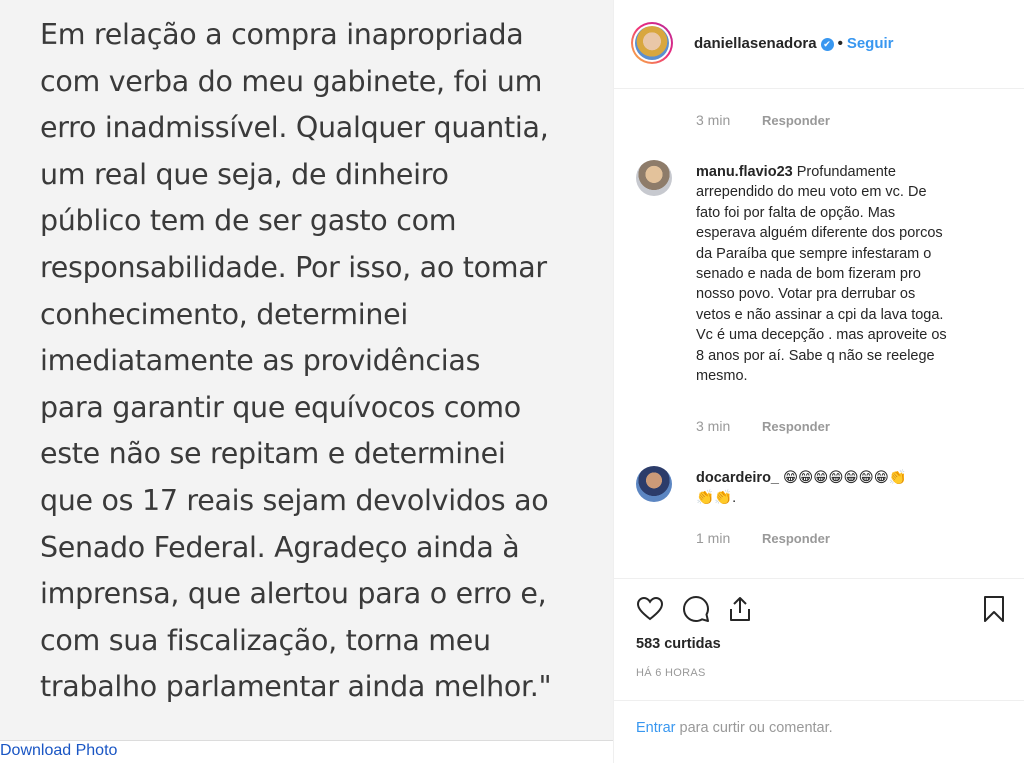 This screenshot has height=763, width=1024. I want to click on post-actions: 583 curtidas HÁ 6 HORAS, so click(819, 638).